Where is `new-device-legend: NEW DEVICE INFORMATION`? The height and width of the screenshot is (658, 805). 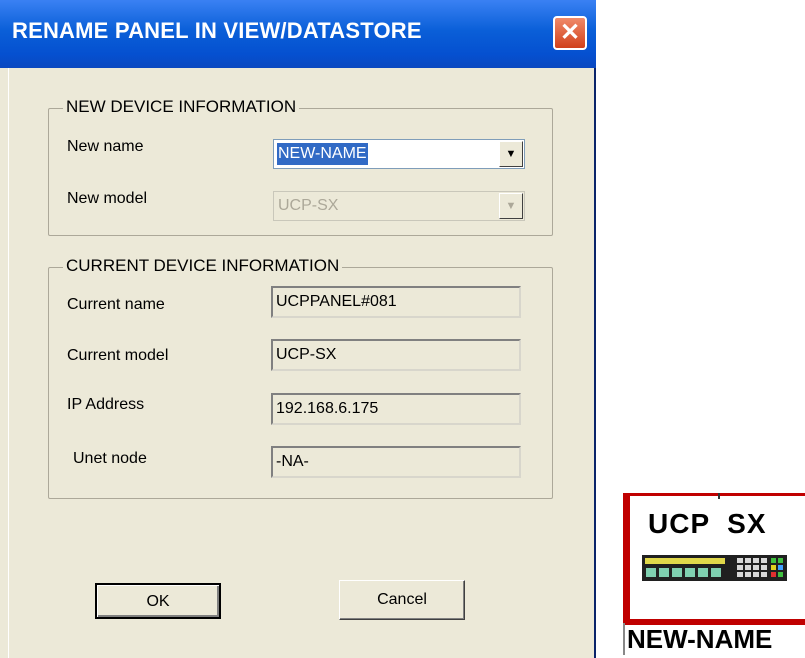 new-device-legend: NEW DEVICE INFORMATION is located at coordinates (181, 107).